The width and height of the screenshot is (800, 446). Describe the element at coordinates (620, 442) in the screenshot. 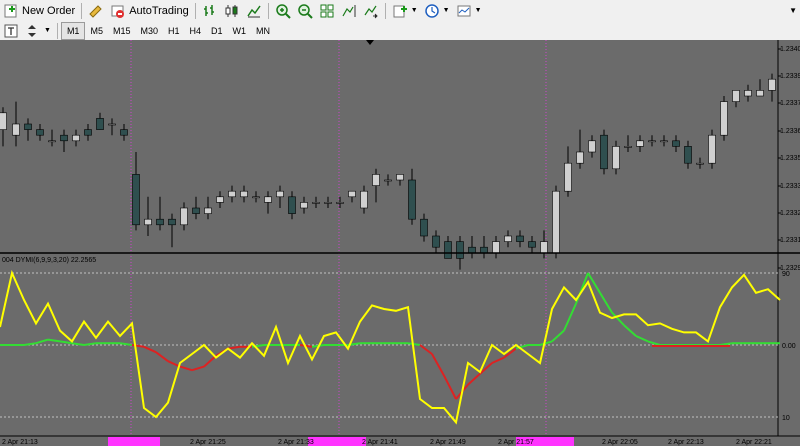

I see `time-axis-label: 2 Apr 22:05` at that location.